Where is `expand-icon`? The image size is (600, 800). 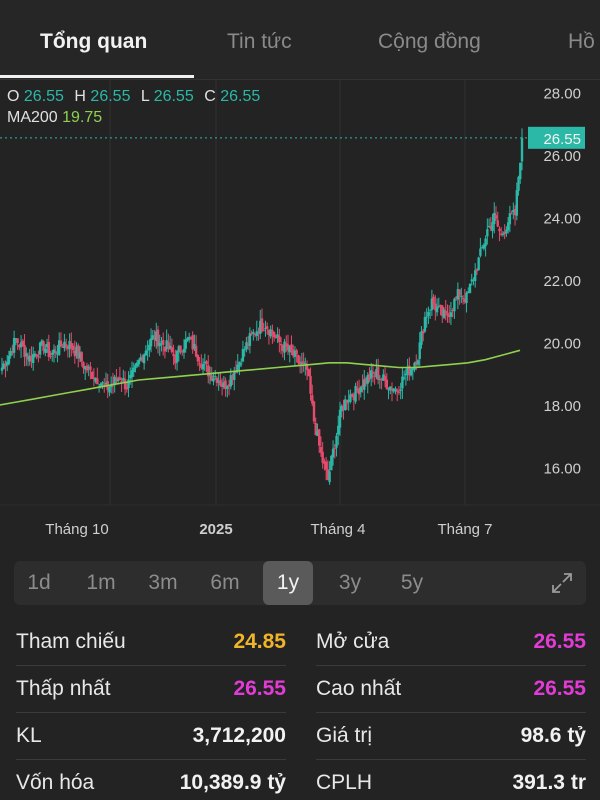 expand-icon is located at coordinates (562, 583).